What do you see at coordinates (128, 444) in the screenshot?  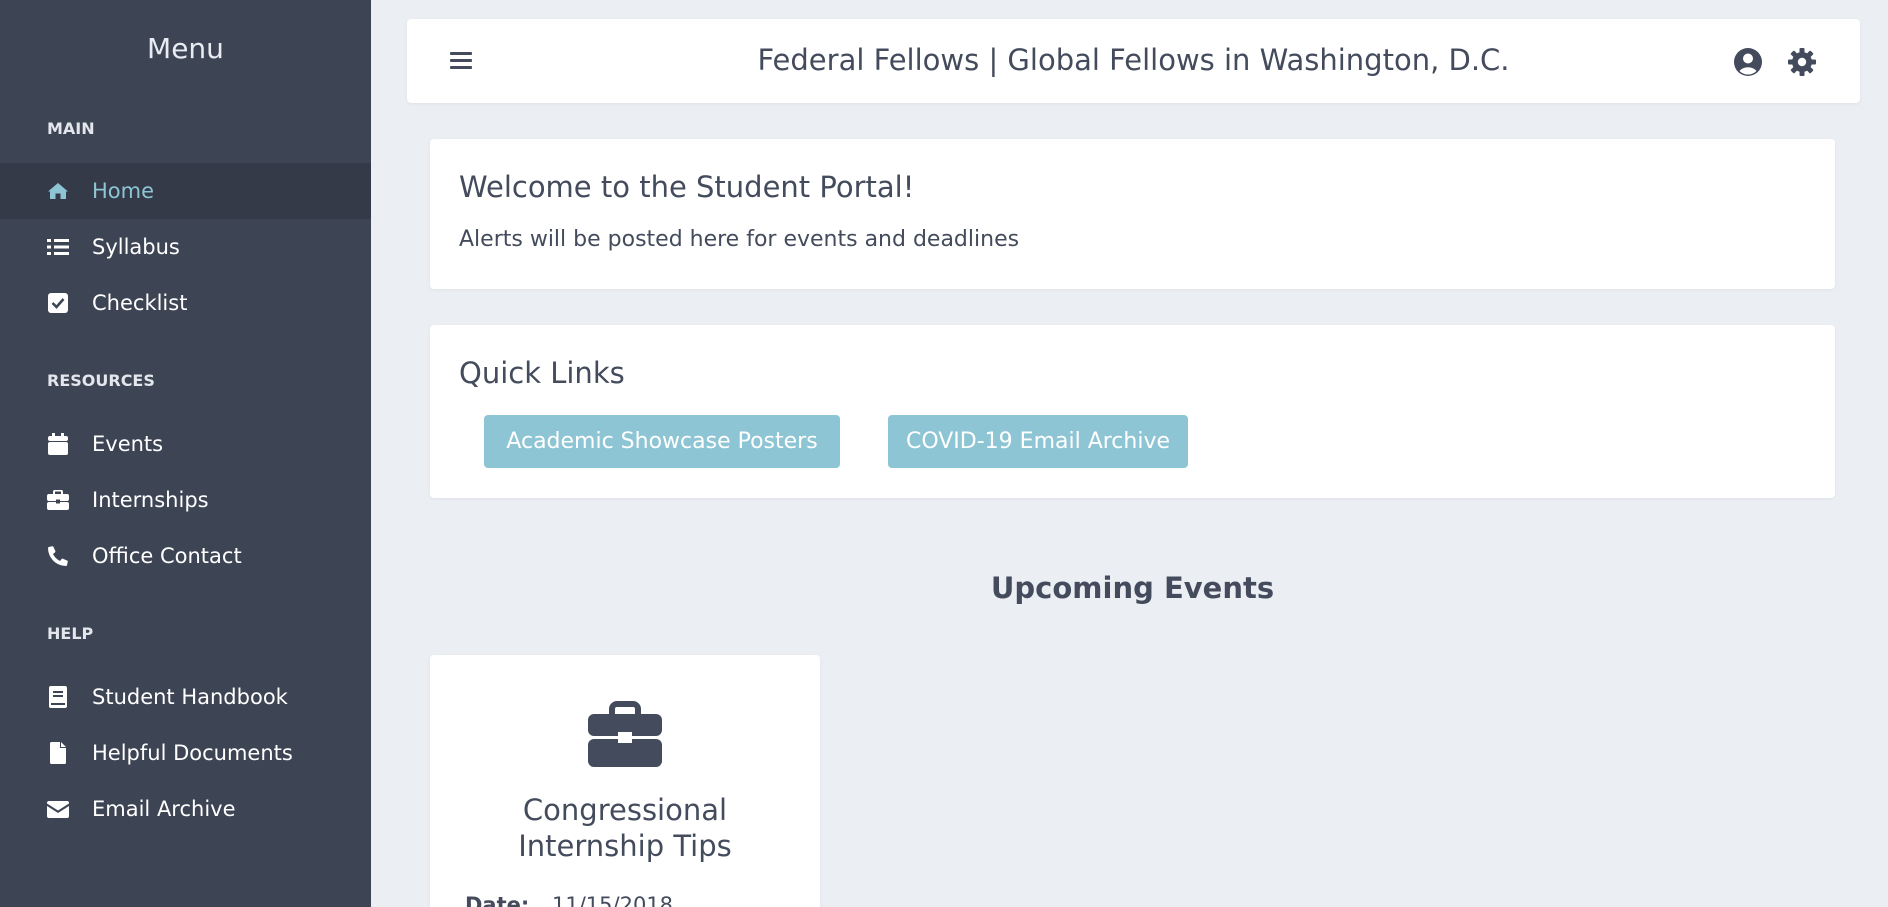 I see `sidebar-item-label: Events` at bounding box center [128, 444].